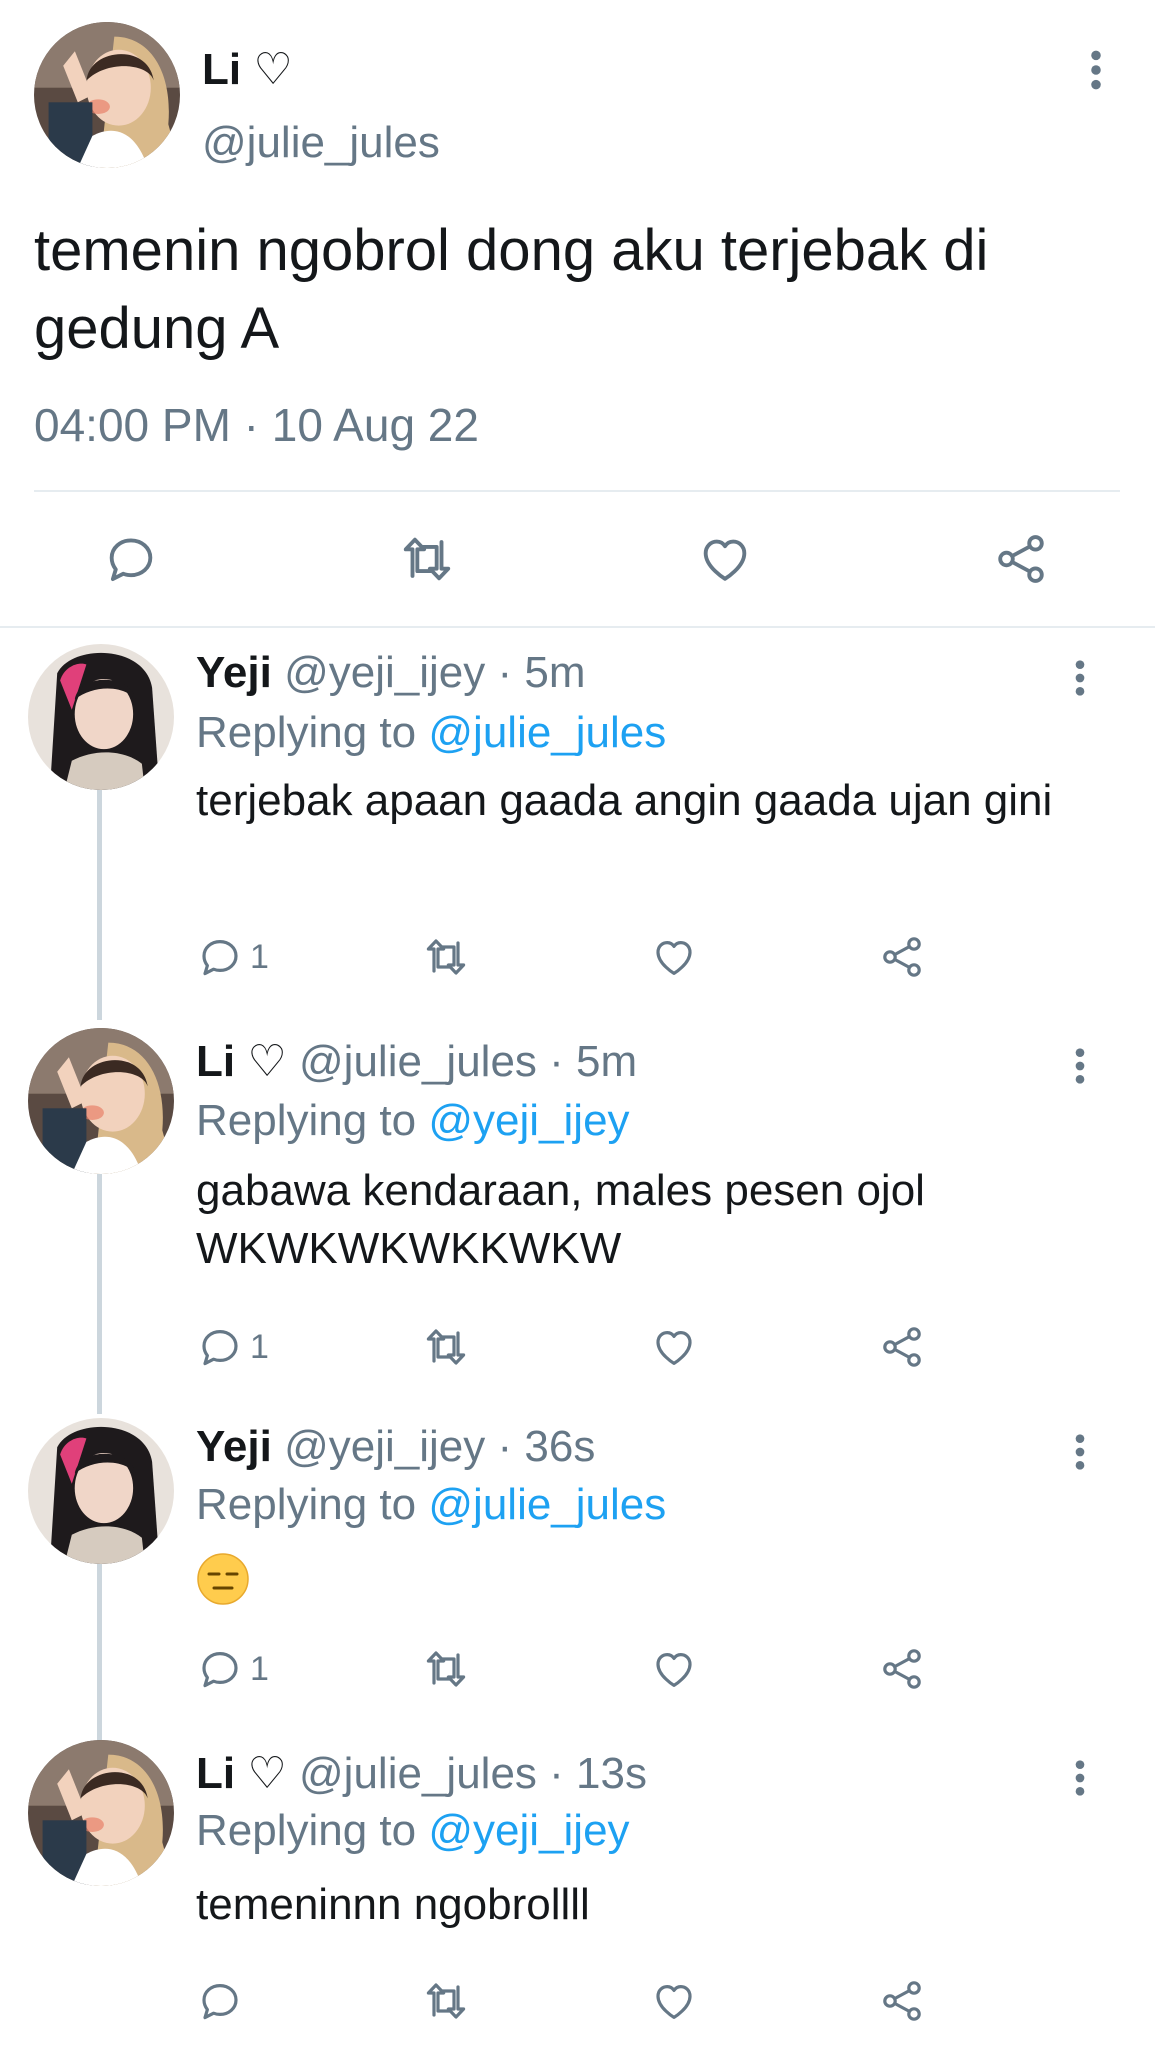 The width and height of the screenshot is (1155, 2048). I want to click on reply-button, so click(220, 2001).